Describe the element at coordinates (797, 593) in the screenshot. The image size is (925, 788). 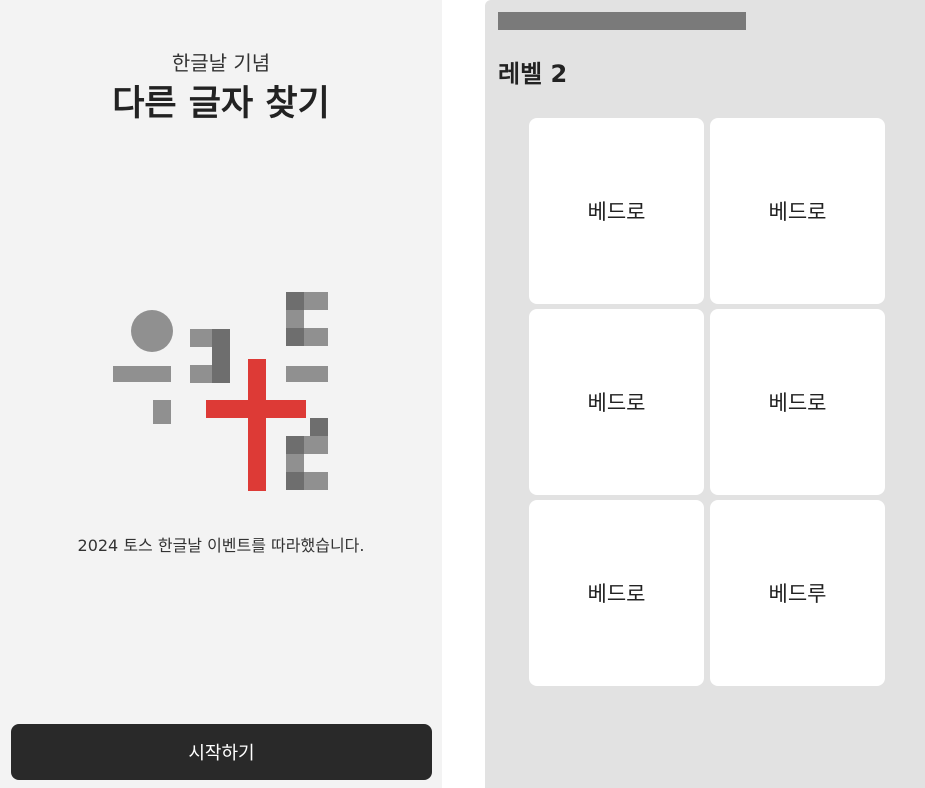
I see `letter-card: 베드루` at that location.